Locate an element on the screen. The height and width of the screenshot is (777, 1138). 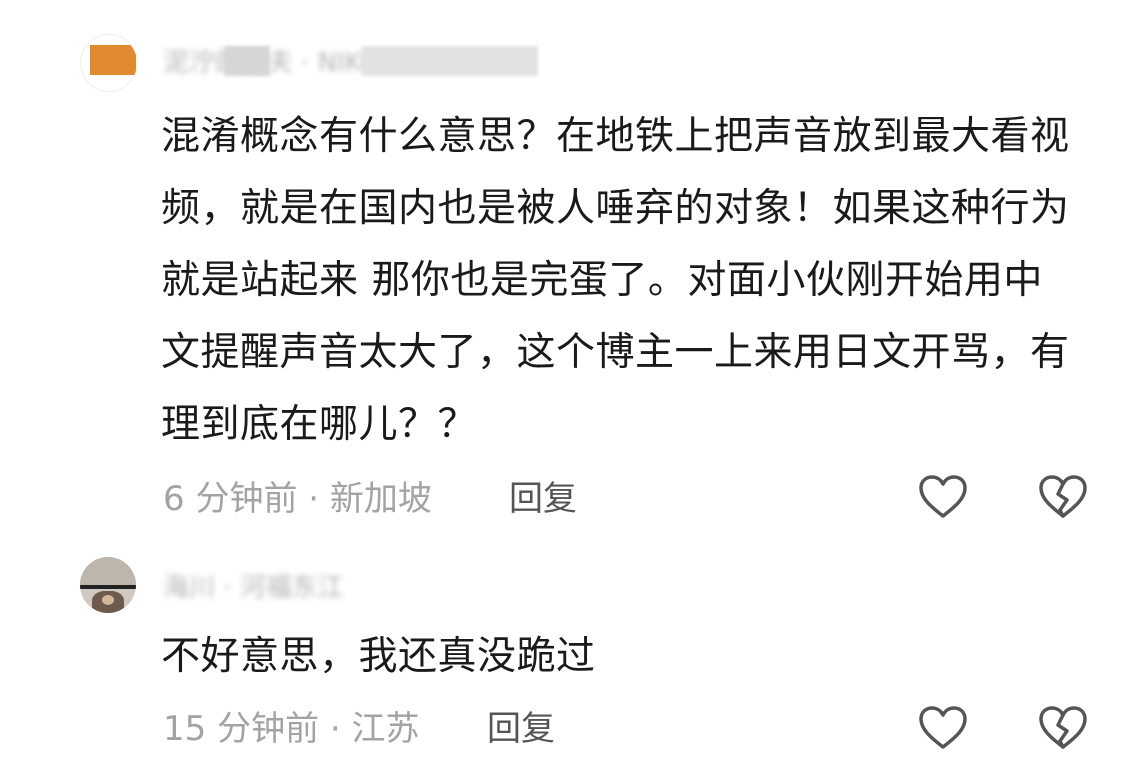
comment-meta: 6 分钟前 · 新加坡 is located at coordinates (297, 499).